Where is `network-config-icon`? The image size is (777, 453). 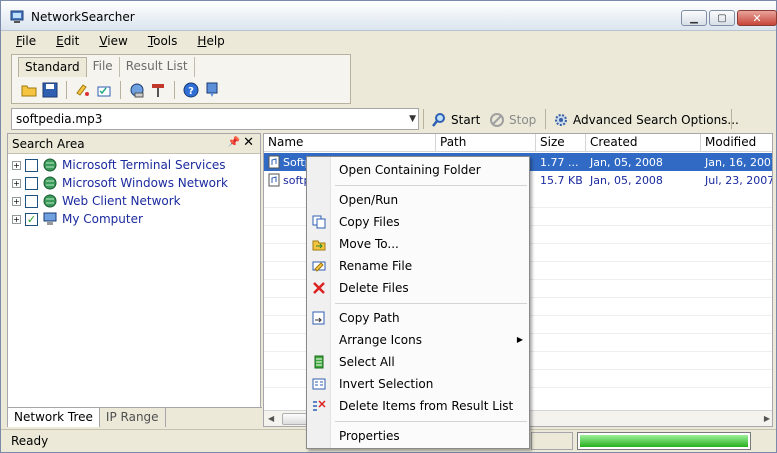
network-config-icon is located at coordinates (137, 90).